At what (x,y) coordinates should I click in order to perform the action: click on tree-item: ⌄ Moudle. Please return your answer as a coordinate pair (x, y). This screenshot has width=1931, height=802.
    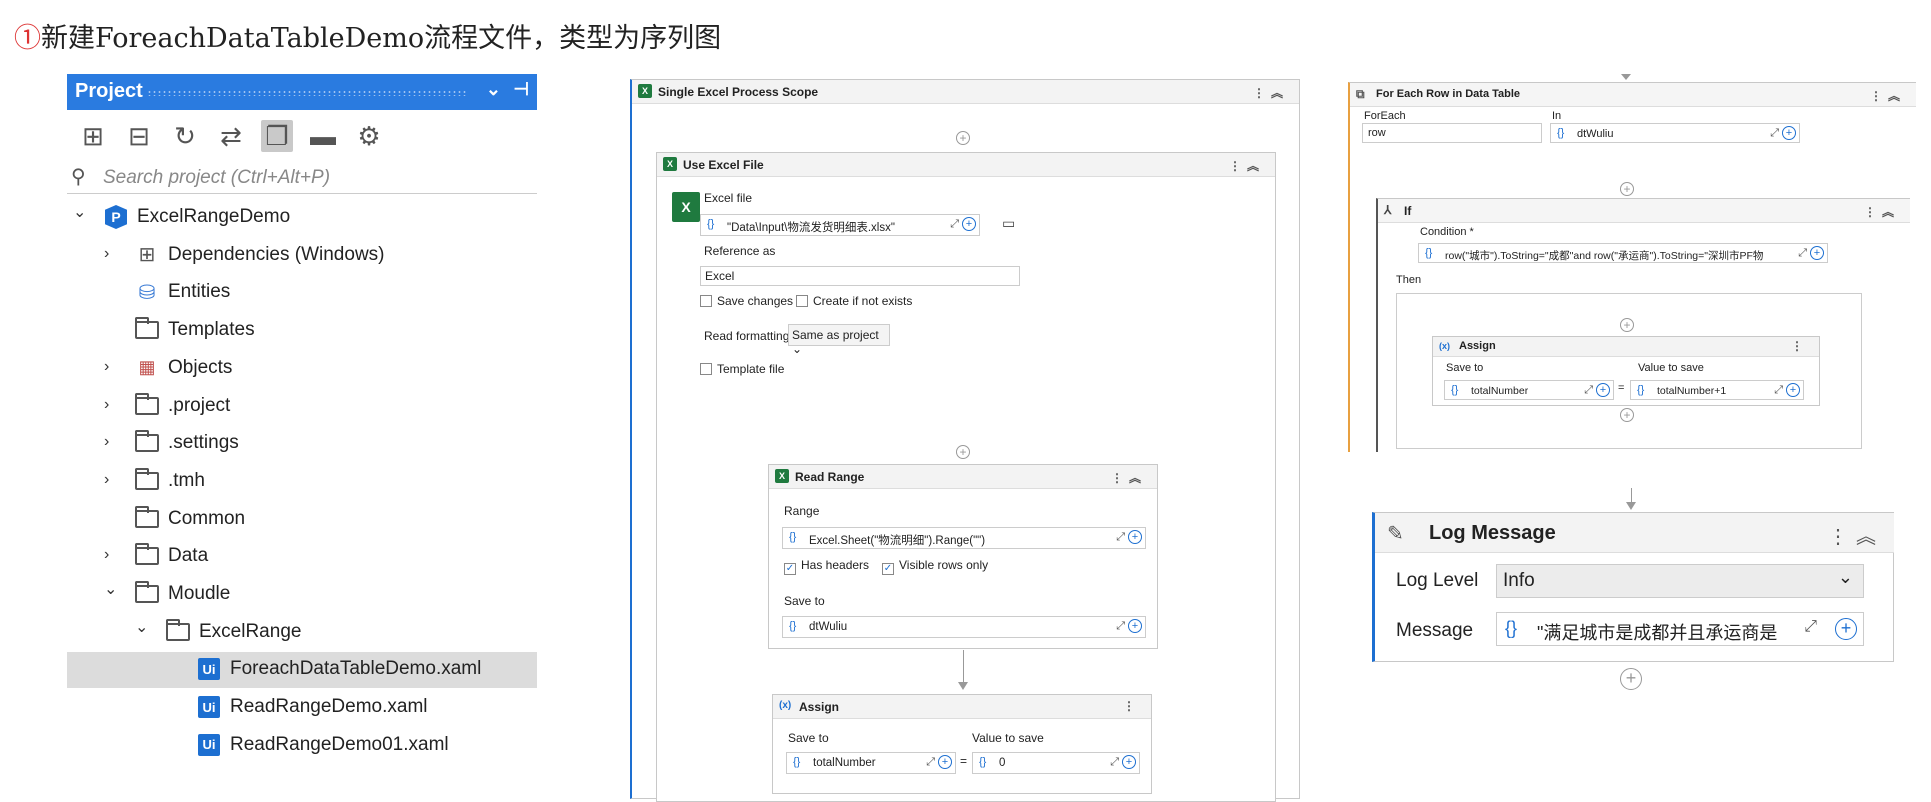
    Looking at the image, I should click on (302, 595).